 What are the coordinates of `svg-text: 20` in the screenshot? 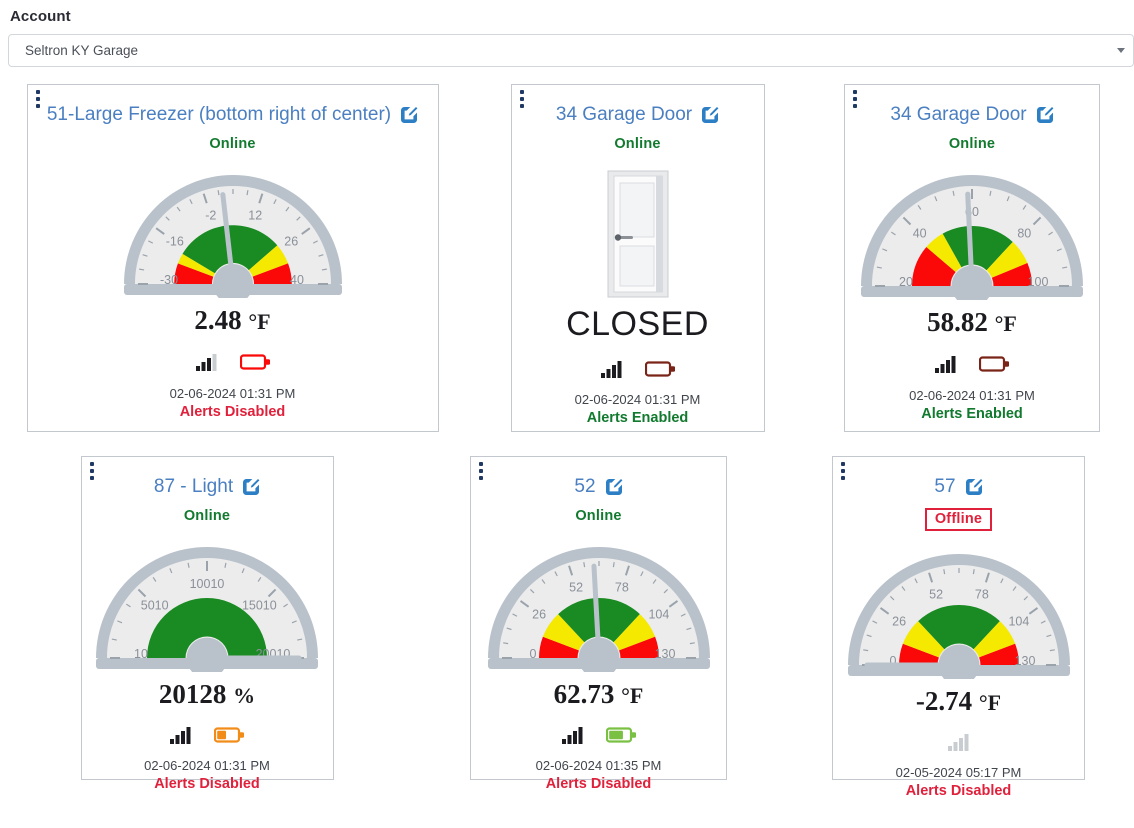 It's located at (906, 282).